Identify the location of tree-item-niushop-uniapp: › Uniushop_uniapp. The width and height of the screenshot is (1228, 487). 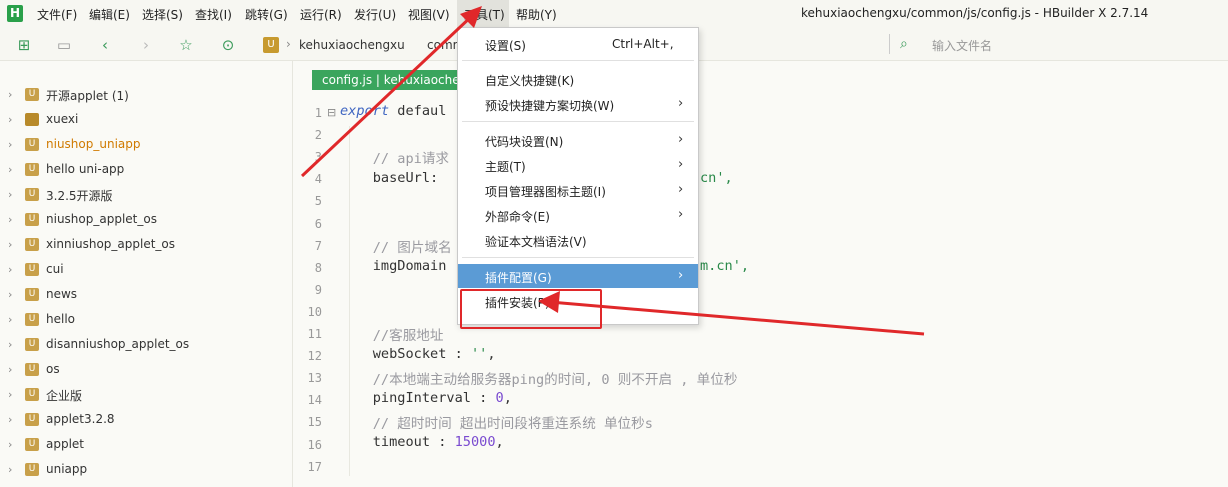
(146, 146).